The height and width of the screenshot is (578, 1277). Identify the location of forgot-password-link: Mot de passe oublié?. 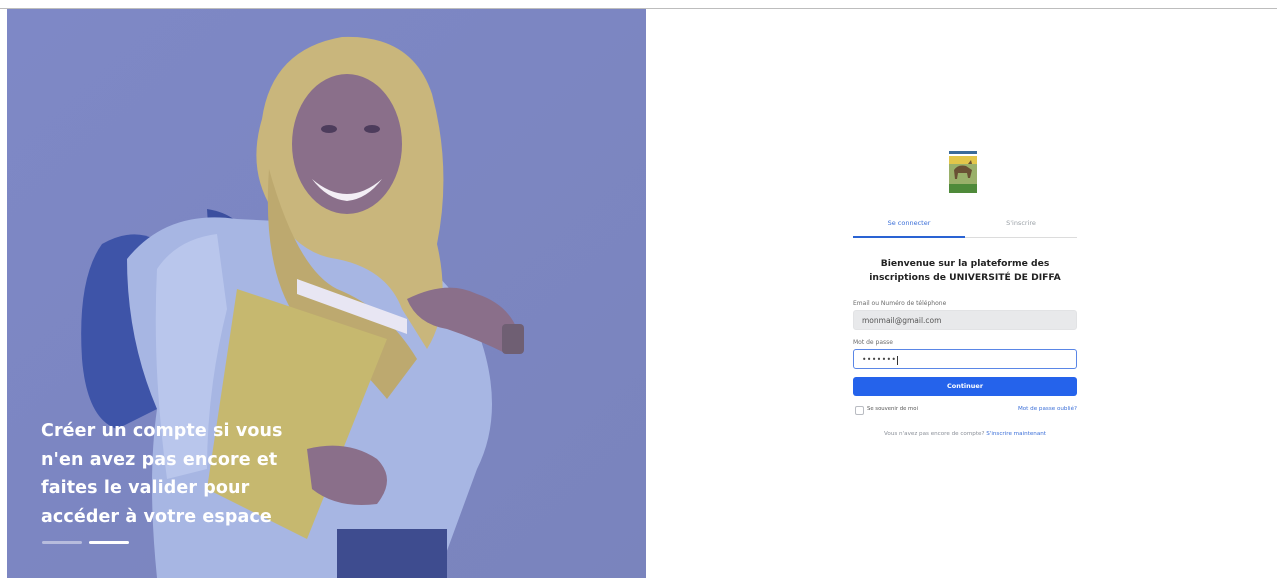
(1047, 409).